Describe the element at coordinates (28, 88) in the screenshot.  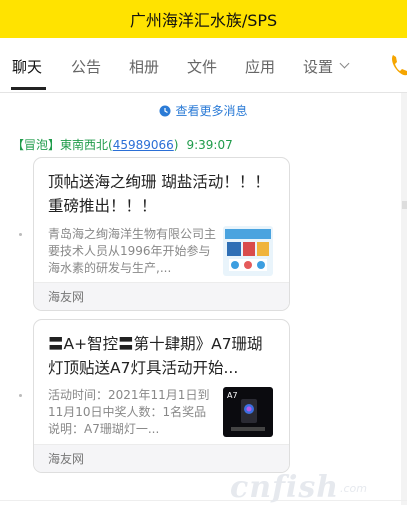
I see `active-tab-indicator` at that location.